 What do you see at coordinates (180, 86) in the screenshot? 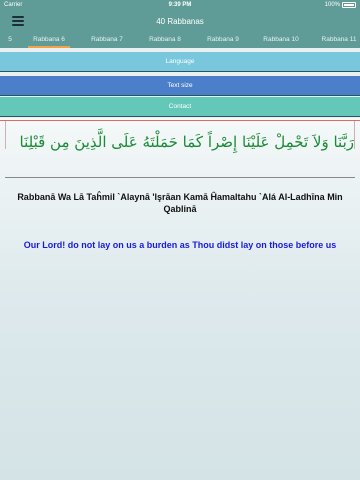
I see `text-size-button: Text size` at bounding box center [180, 86].